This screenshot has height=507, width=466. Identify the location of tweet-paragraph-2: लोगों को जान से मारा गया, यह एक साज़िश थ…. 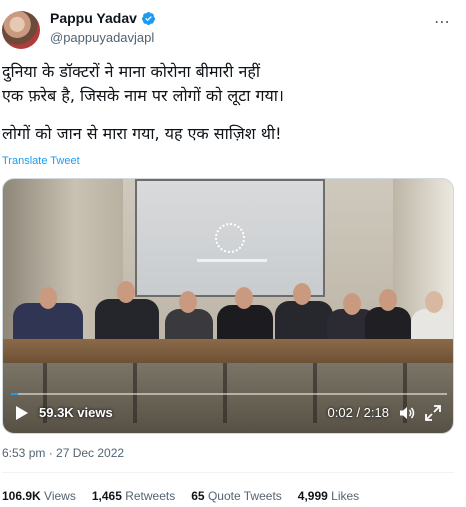
(142, 133).